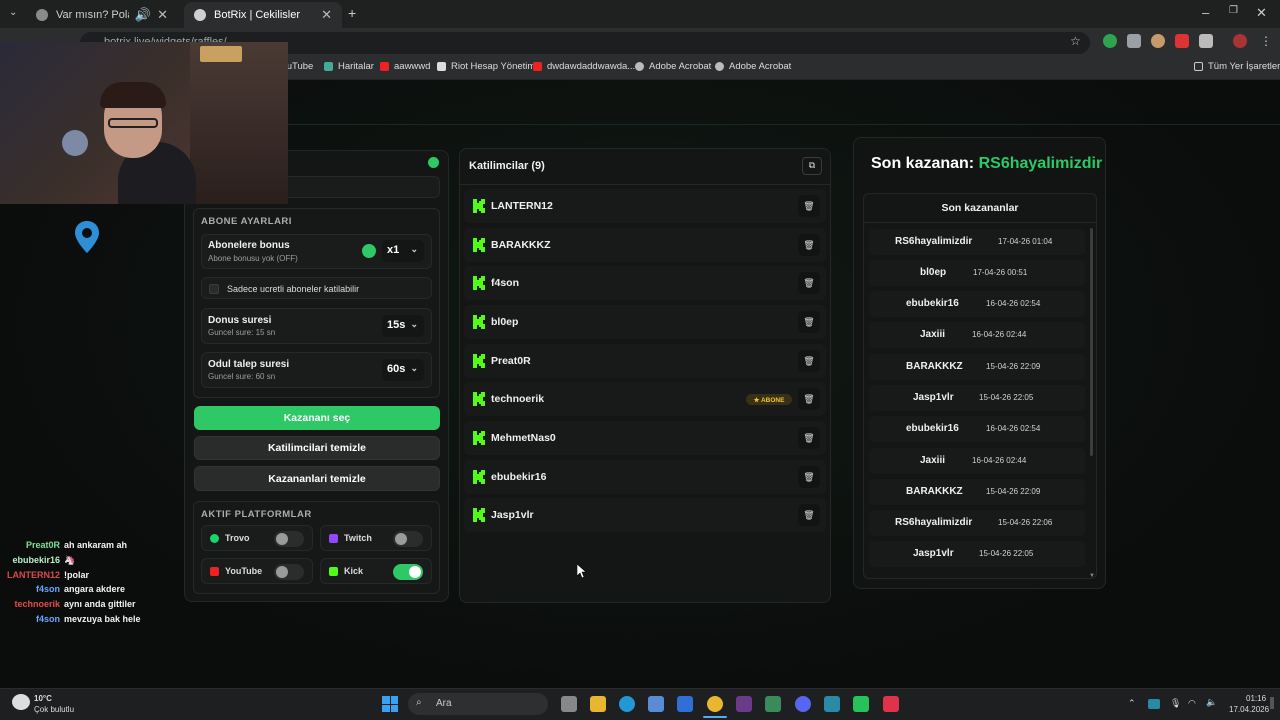  What do you see at coordinates (143, 15) in the screenshot?
I see `mute-icon: 🔊` at bounding box center [143, 15].